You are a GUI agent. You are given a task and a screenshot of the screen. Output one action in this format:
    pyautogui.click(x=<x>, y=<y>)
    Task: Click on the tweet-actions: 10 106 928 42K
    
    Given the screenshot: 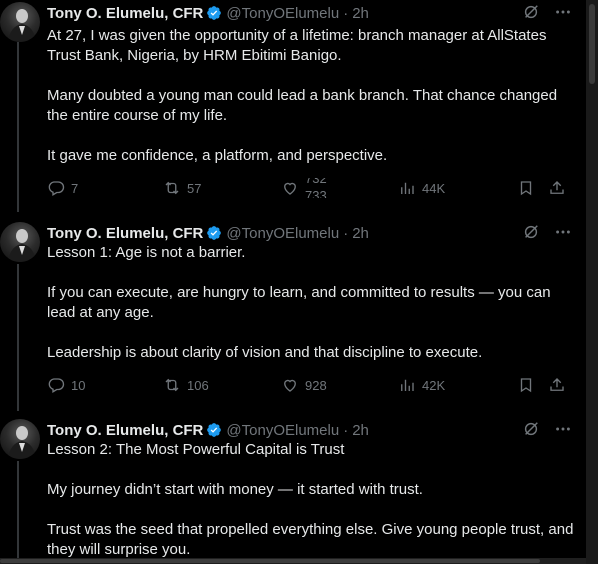 What is the action you would take?
    pyautogui.click(x=306, y=385)
    